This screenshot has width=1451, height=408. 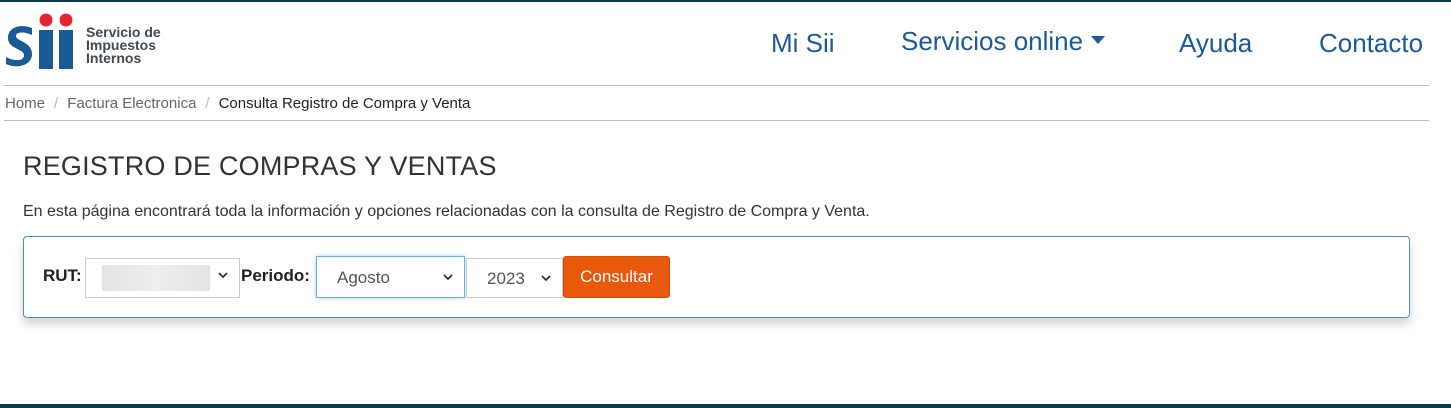 I want to click on consultar-button: Consultar, so click(x=616, y=277).